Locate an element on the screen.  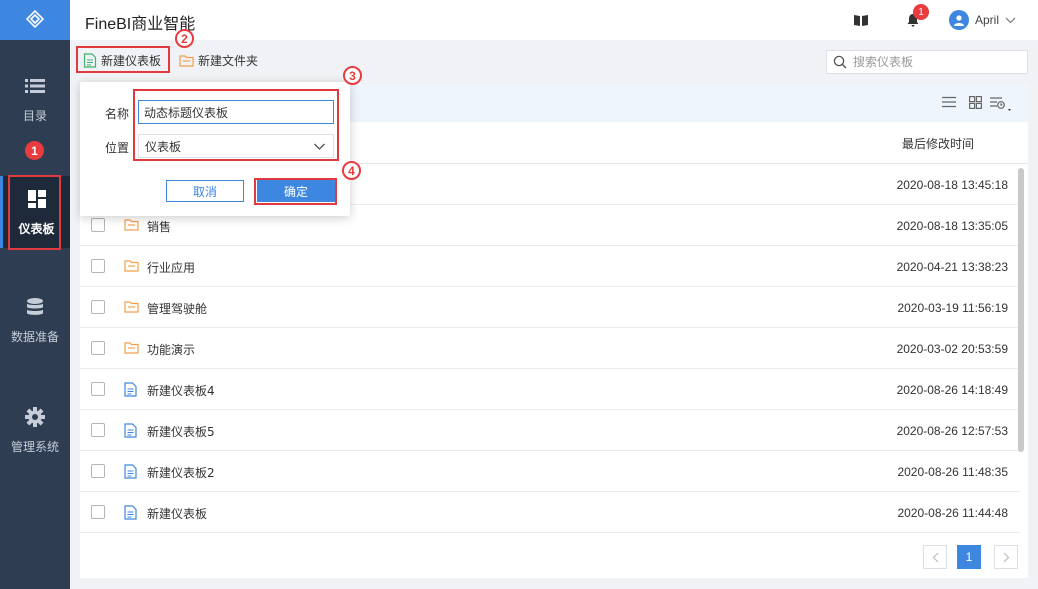
sidebar-item-admin: 管理系统 is located at coordinates (35, 430).